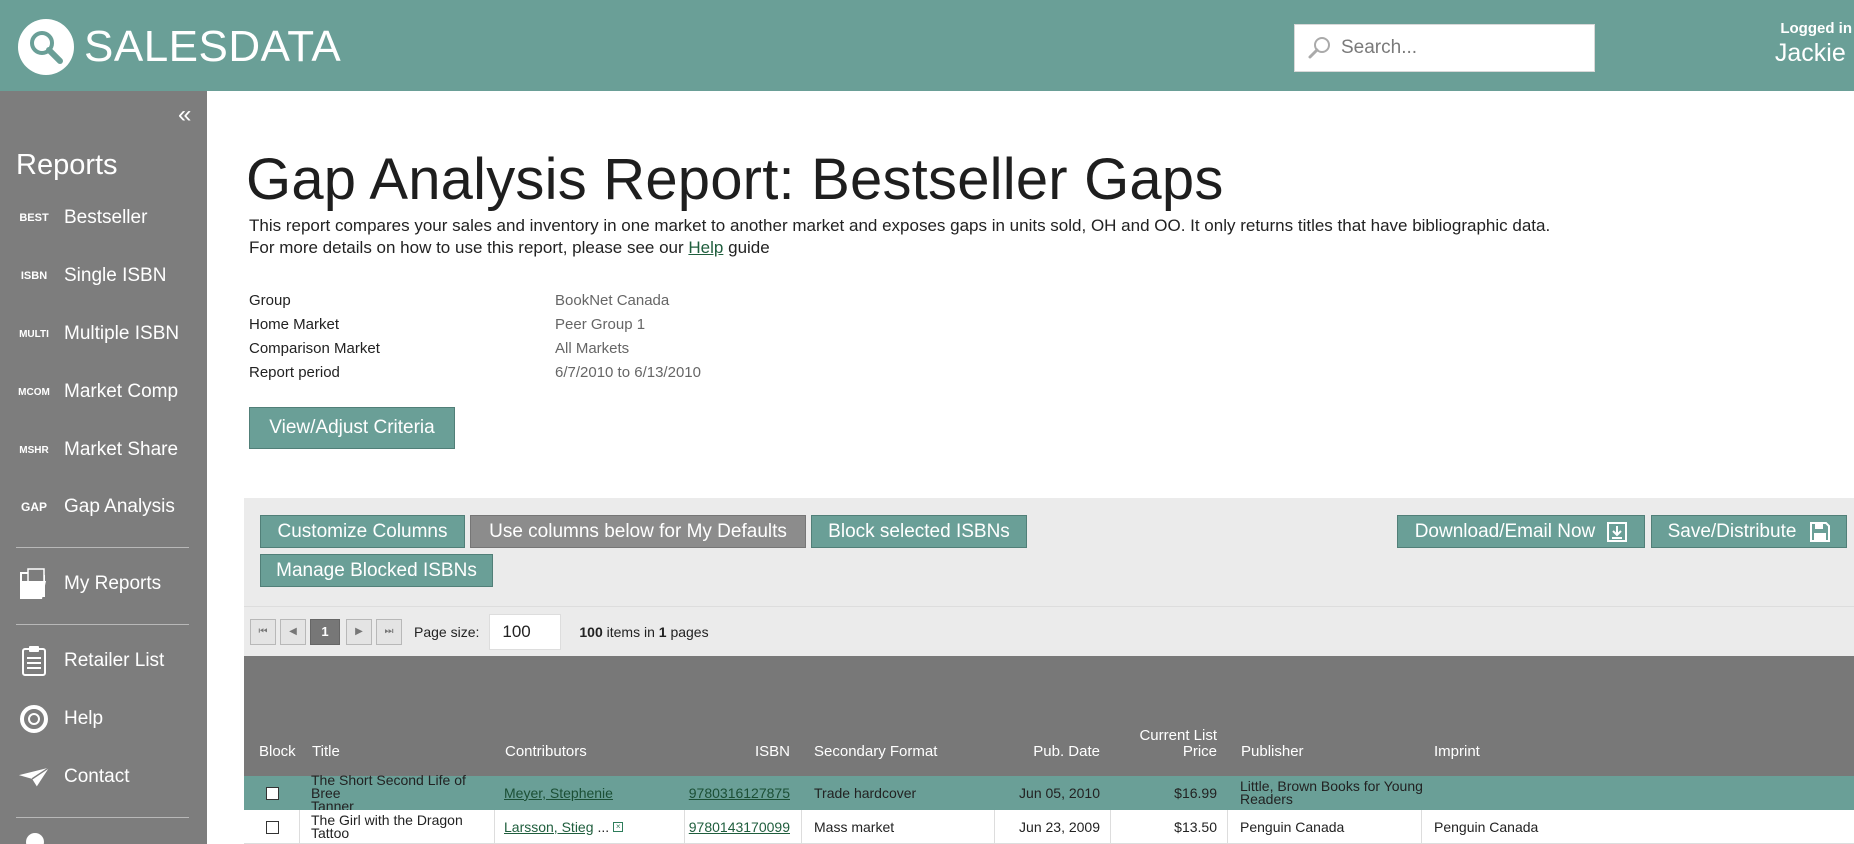 The height and width of the screenshot is (844, 1854). Describe the element at coordinates (121, 391) in the screenshot. I see `sidebar-item-label: Market Comp` at that location.